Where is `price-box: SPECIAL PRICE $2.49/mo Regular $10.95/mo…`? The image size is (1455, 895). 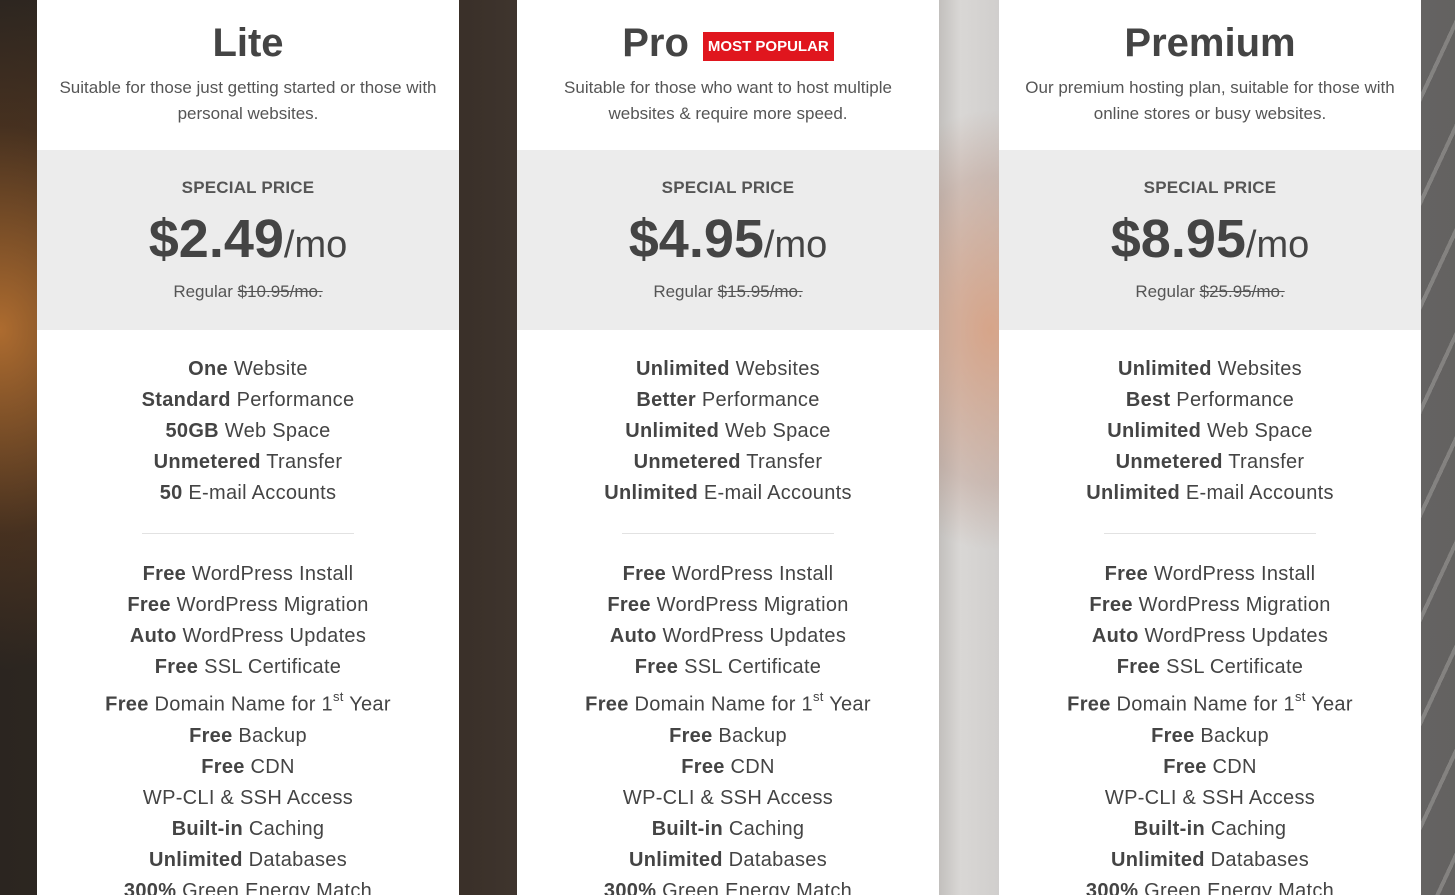
price-box: SPECIAL PRICE $2.49/mo Regular $10.95/mo… is located at coordinates (248, 240).